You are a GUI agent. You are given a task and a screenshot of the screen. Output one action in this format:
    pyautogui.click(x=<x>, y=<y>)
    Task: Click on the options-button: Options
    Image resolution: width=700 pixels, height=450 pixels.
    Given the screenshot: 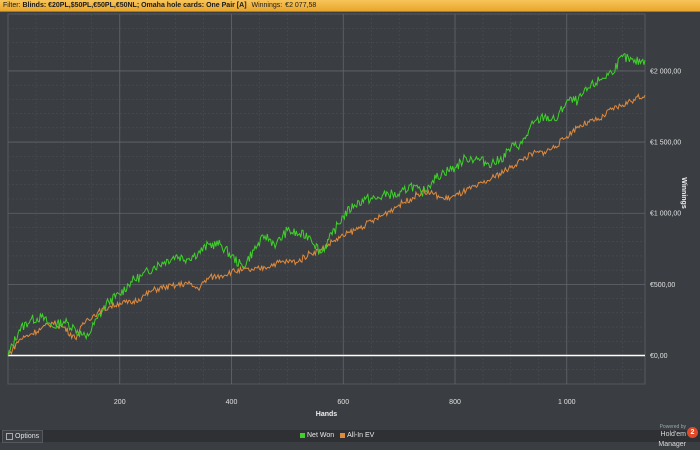 What is the action you would take?
    pyautogui.click(x=23, y=436)
    